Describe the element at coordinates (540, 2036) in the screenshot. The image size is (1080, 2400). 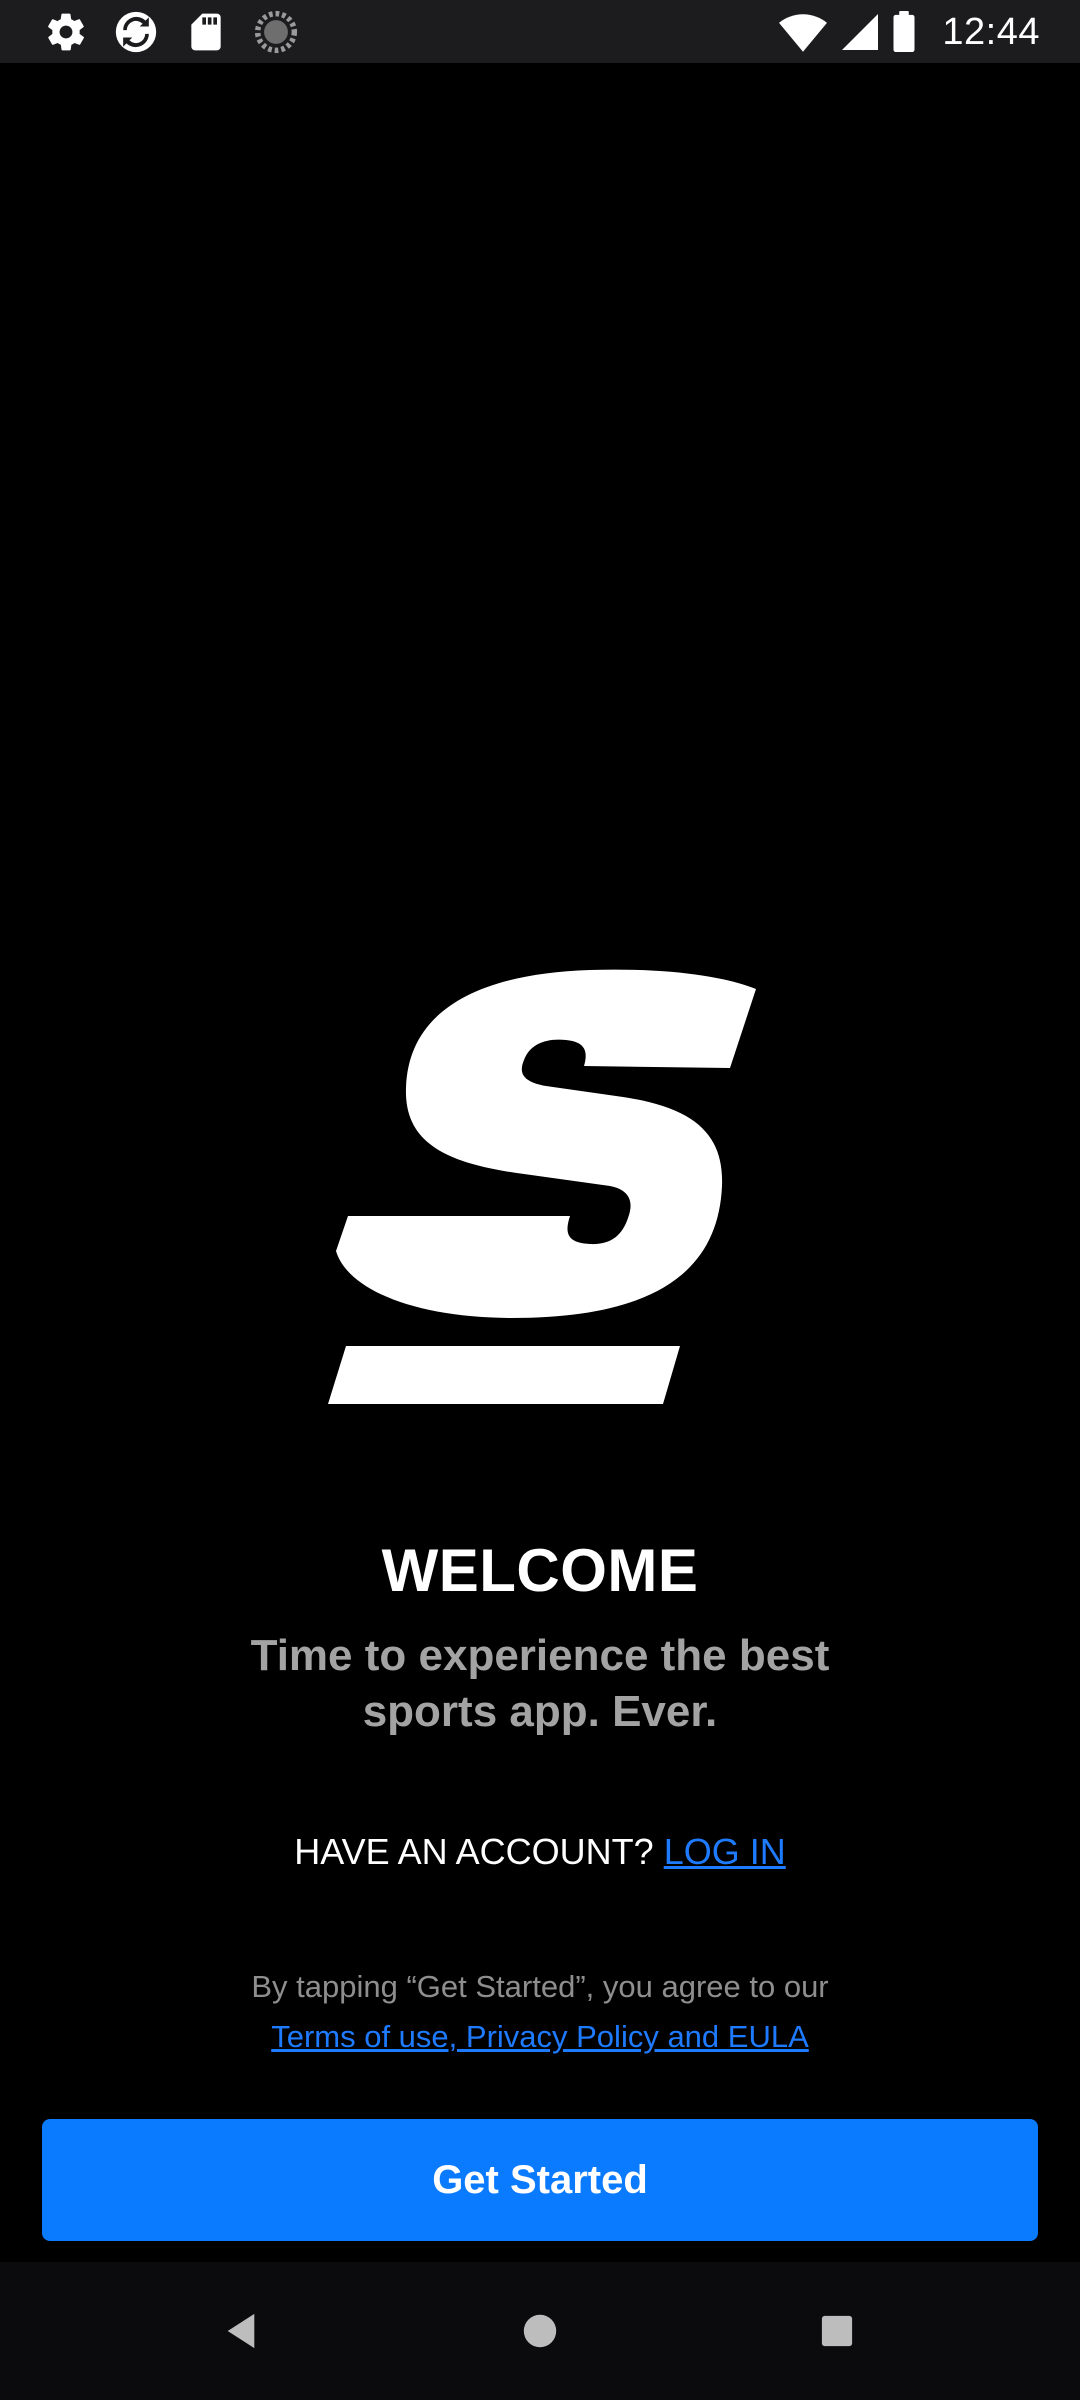
I see `terms-privacy-eula-link: Terms of use, Privacy Policy and EULA` at that location.